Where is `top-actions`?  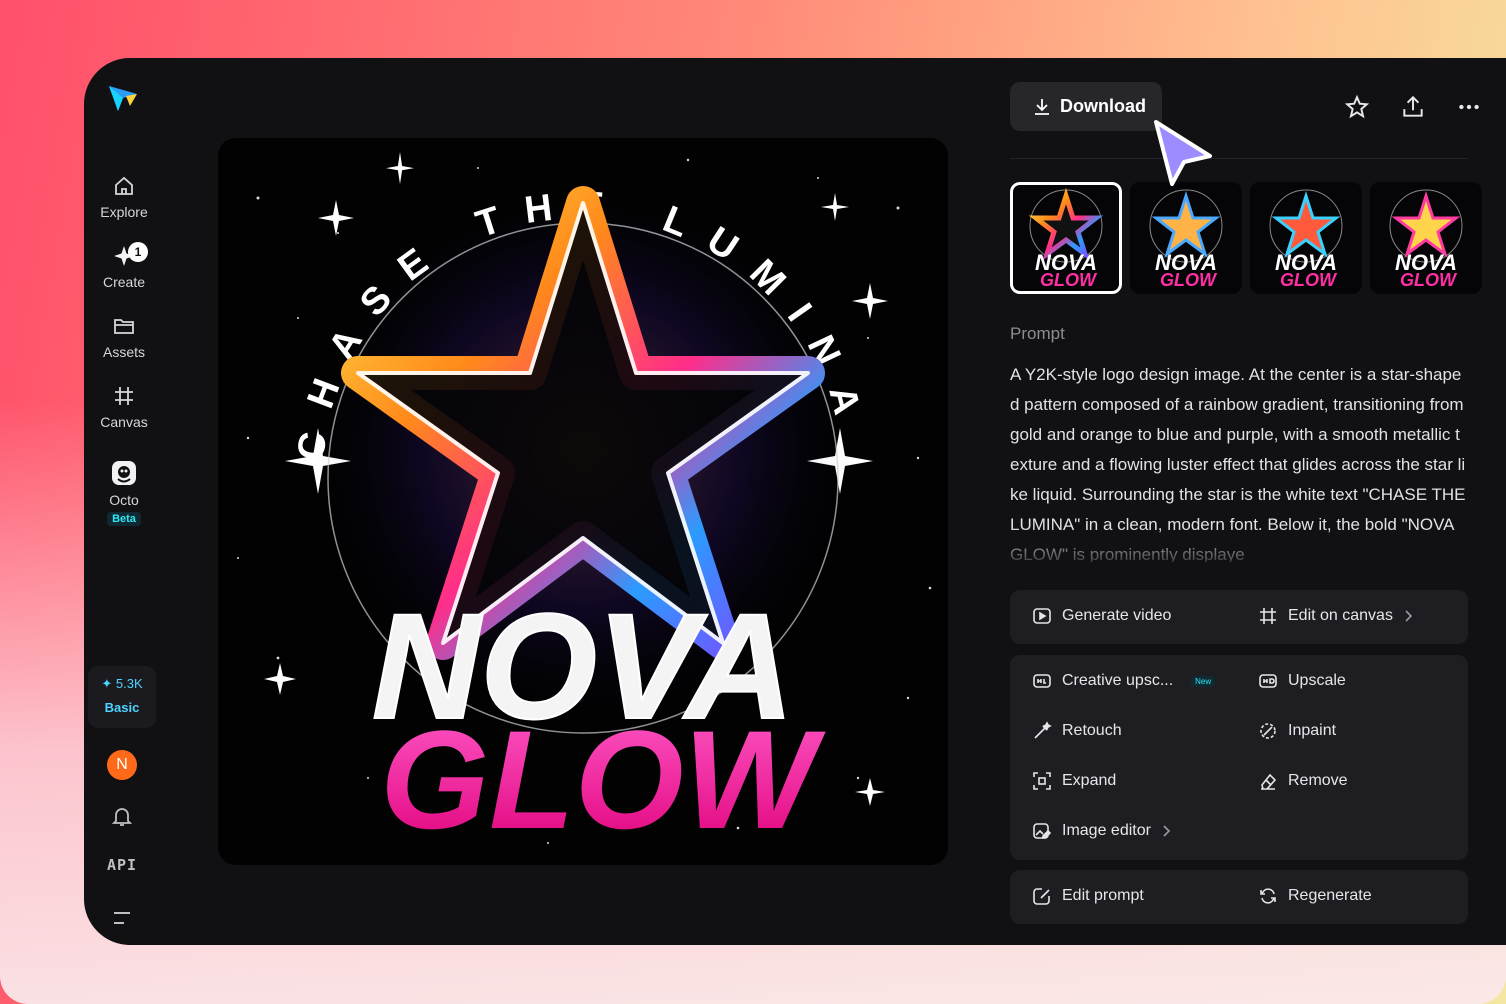
top-actions is located at coordinates (1413, 107).